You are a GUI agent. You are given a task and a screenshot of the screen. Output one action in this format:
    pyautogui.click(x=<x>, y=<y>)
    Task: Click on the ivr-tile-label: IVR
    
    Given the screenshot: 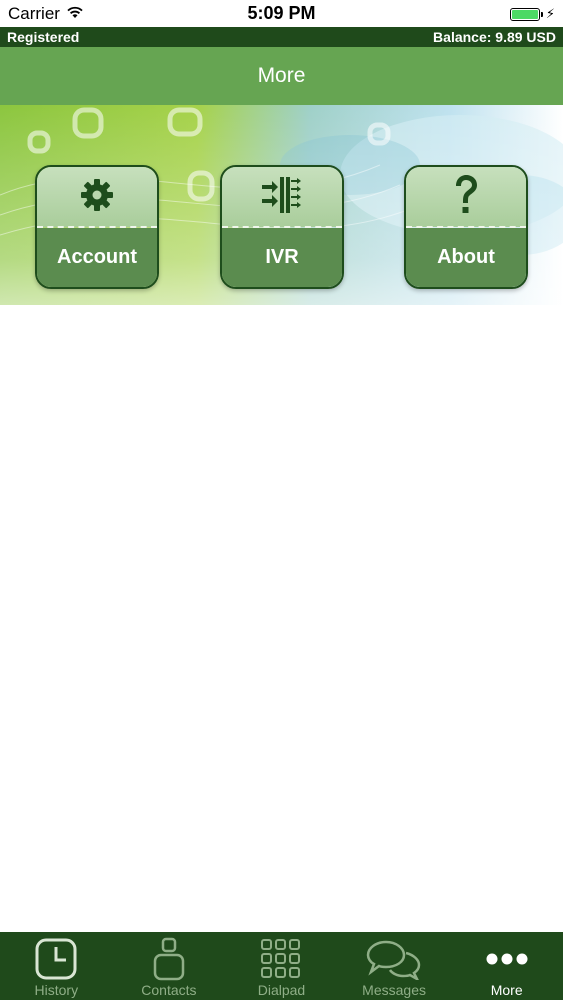 What is the action you would take?
    pyautogui.click(x=282, y=257)
    